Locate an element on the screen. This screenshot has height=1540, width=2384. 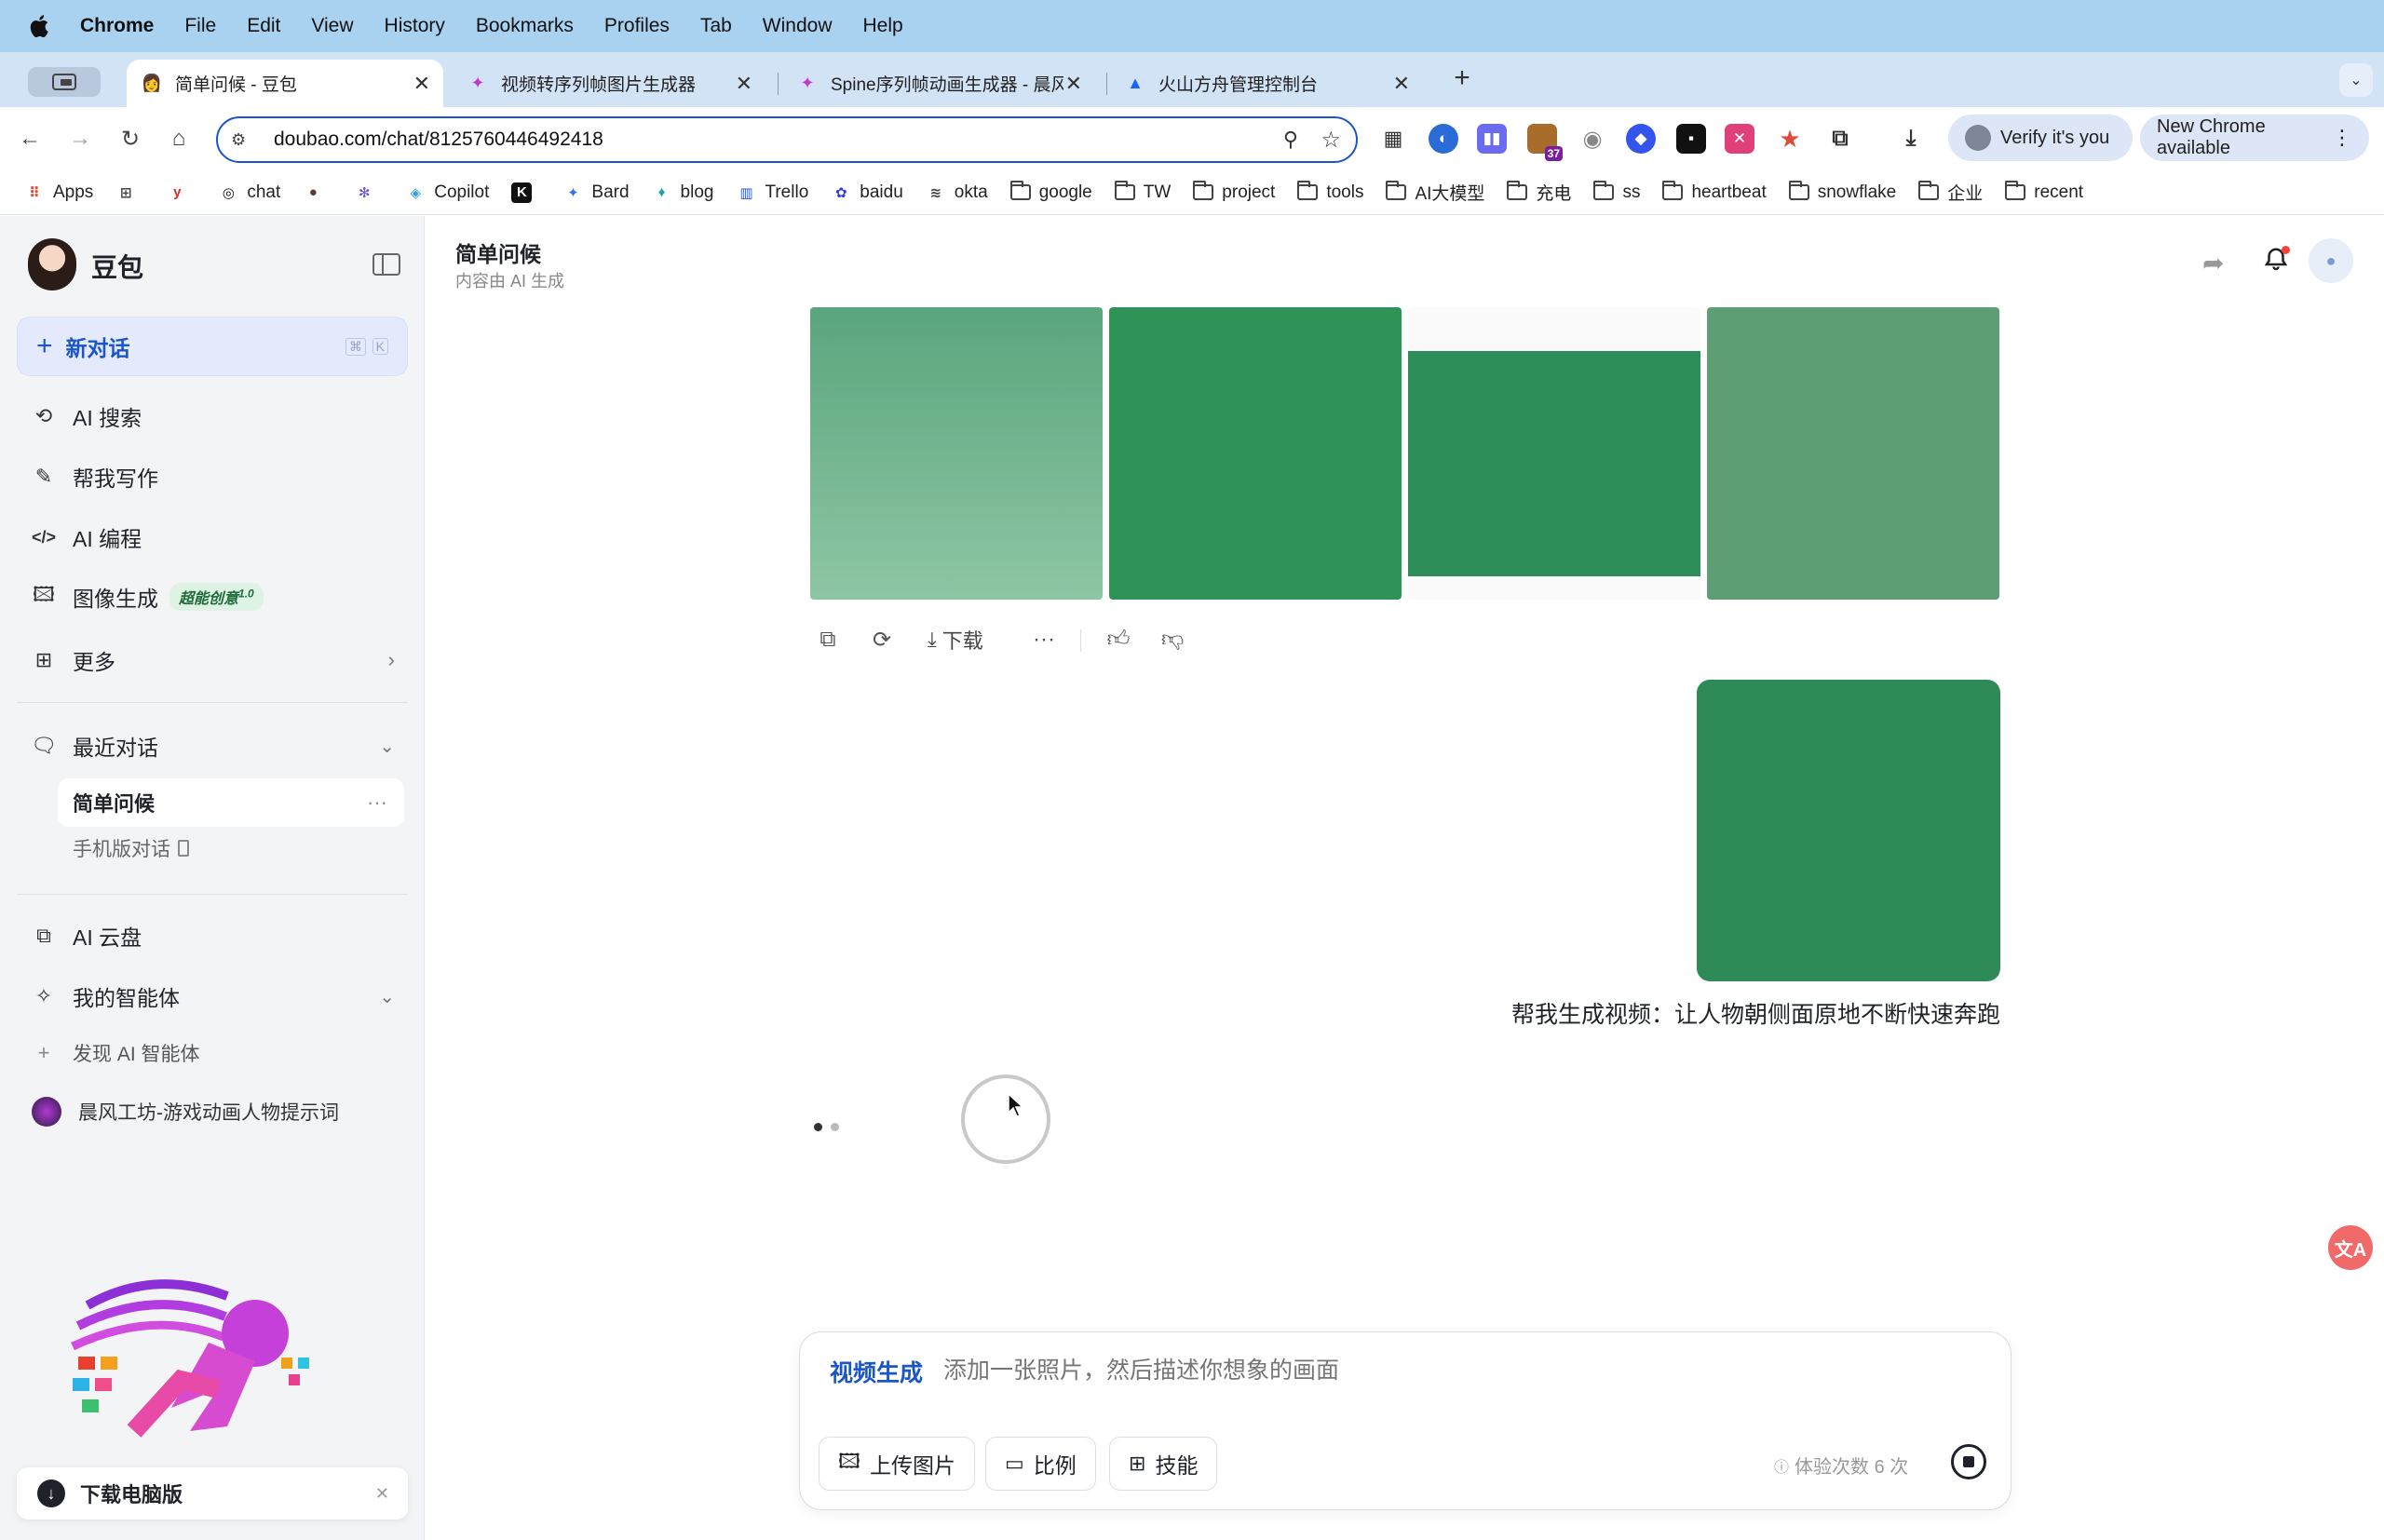
back-arrow-icon: ← is located at coordinates (30, 139).